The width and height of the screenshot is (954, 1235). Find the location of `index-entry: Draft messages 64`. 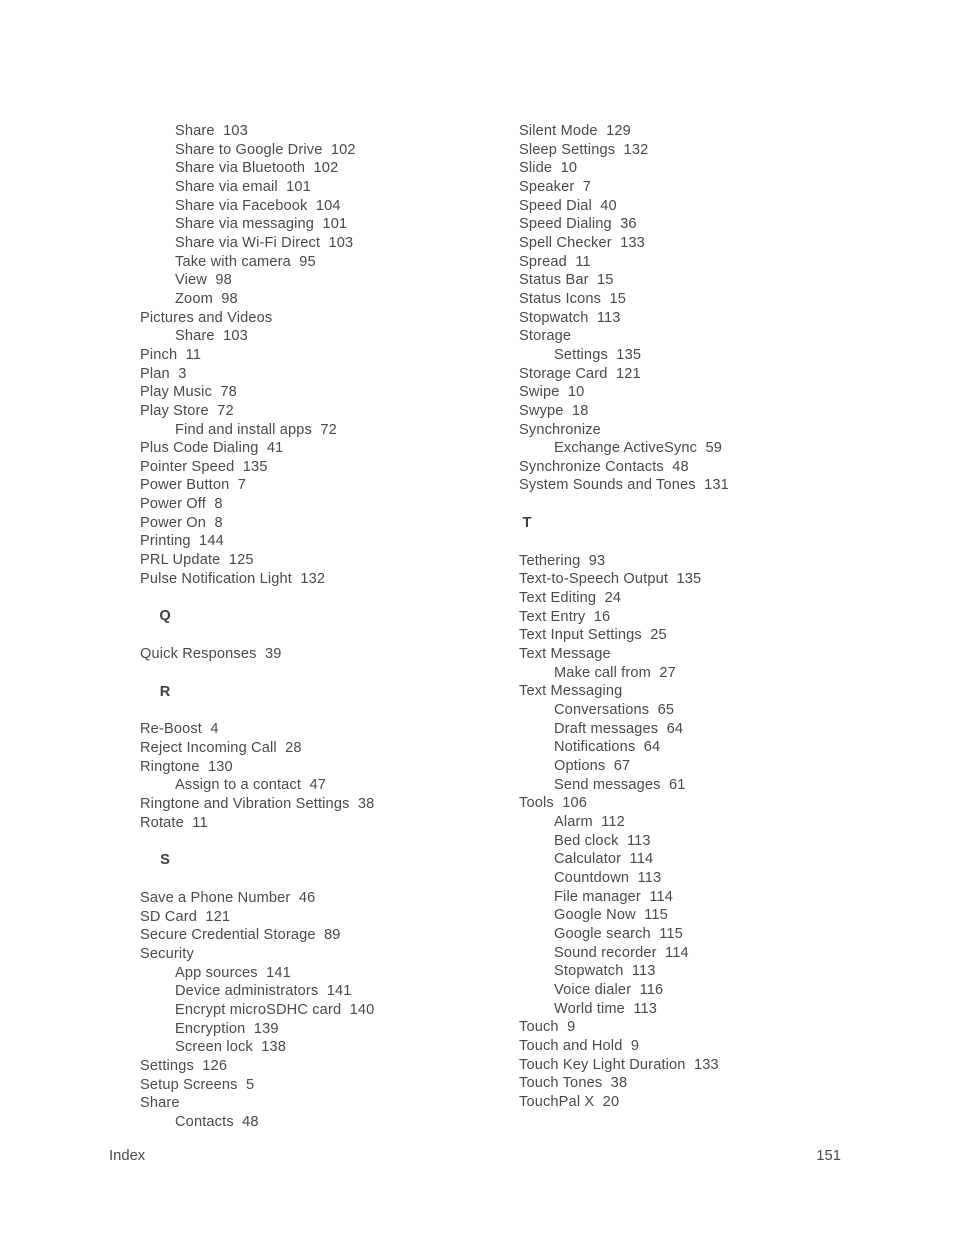

index-entry: Draft messages 64 is located at coordinates (619, 728).